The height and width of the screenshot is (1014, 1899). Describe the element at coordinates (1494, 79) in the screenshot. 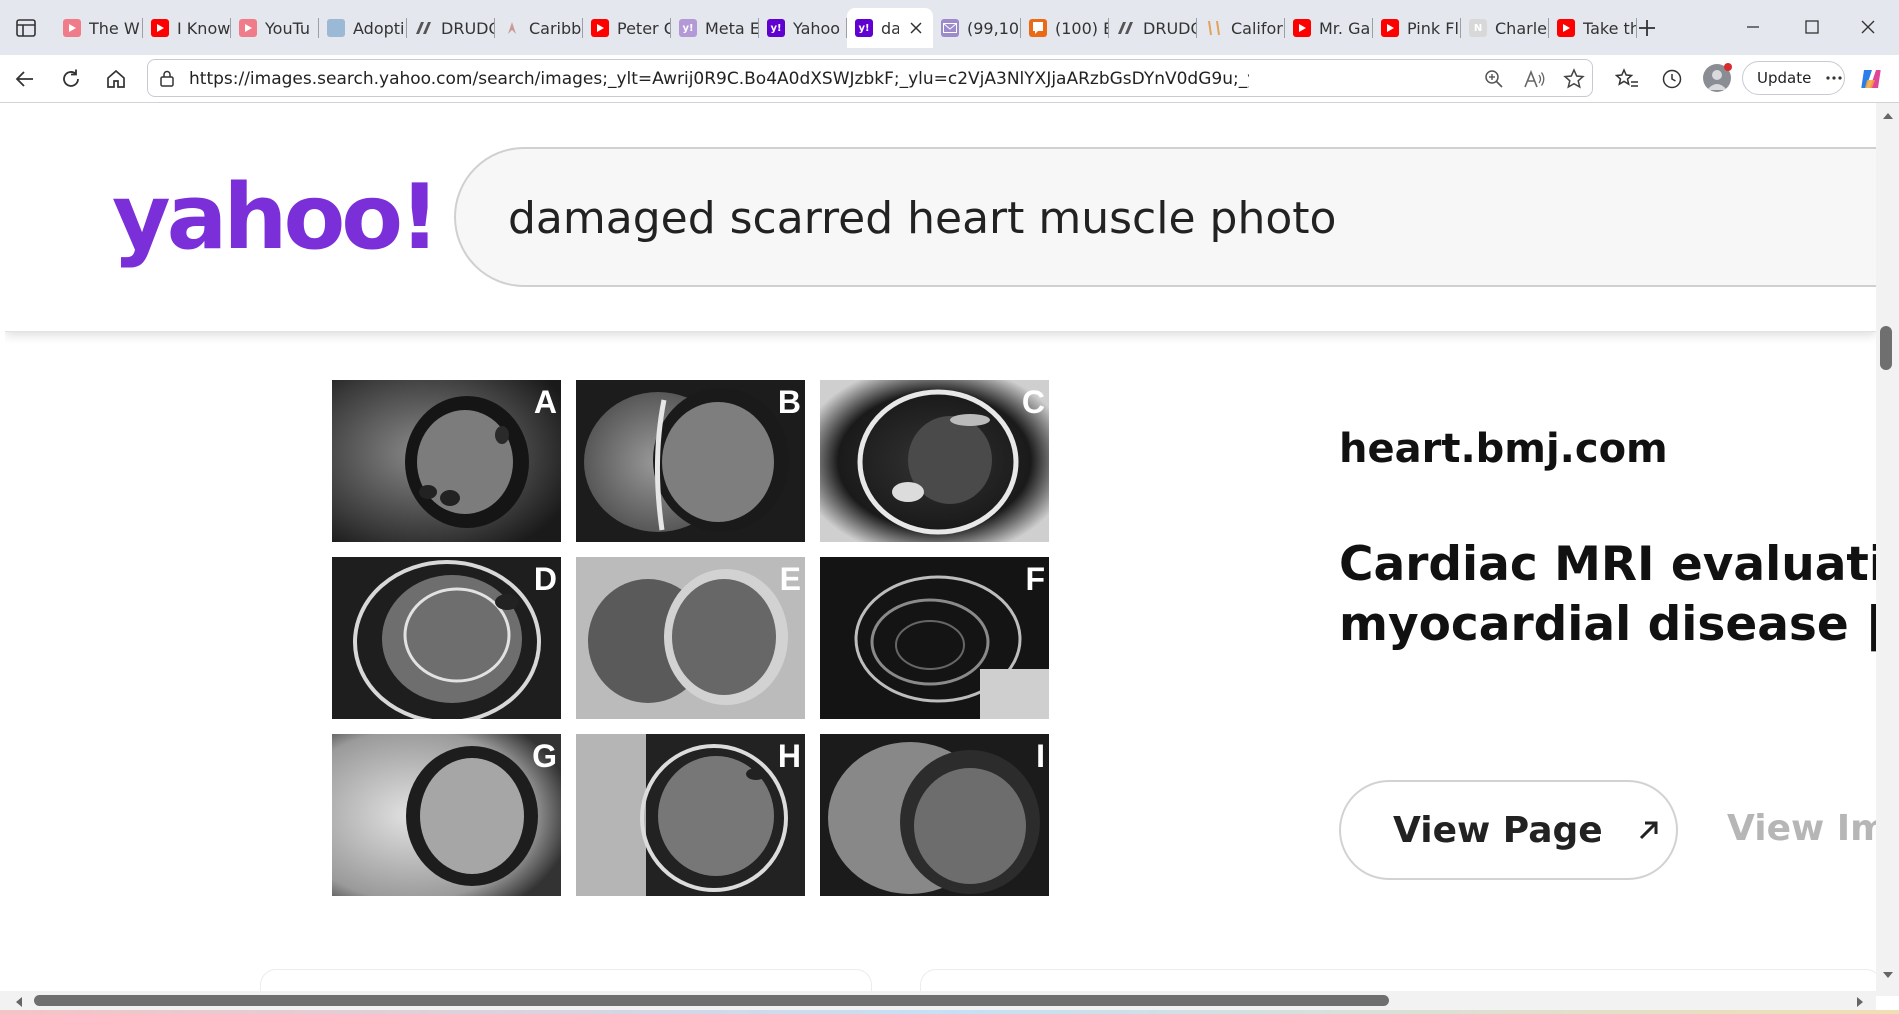

I see `zoom-button` at that location.